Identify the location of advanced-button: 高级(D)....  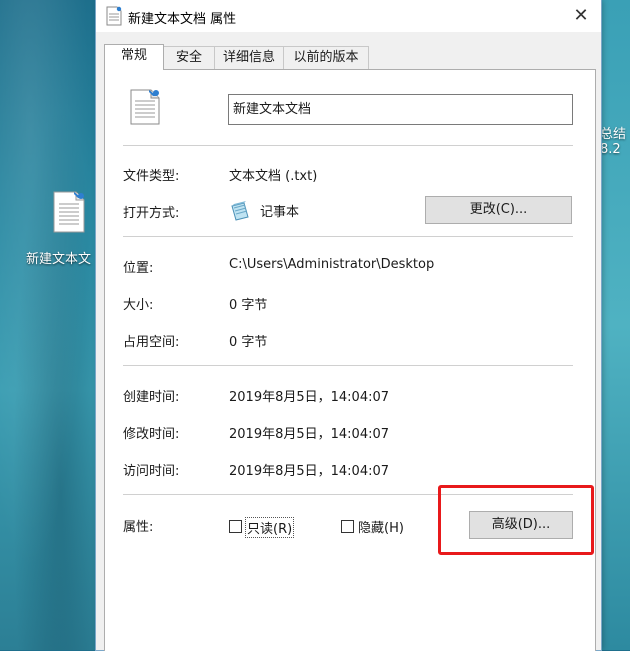
(521, 525).